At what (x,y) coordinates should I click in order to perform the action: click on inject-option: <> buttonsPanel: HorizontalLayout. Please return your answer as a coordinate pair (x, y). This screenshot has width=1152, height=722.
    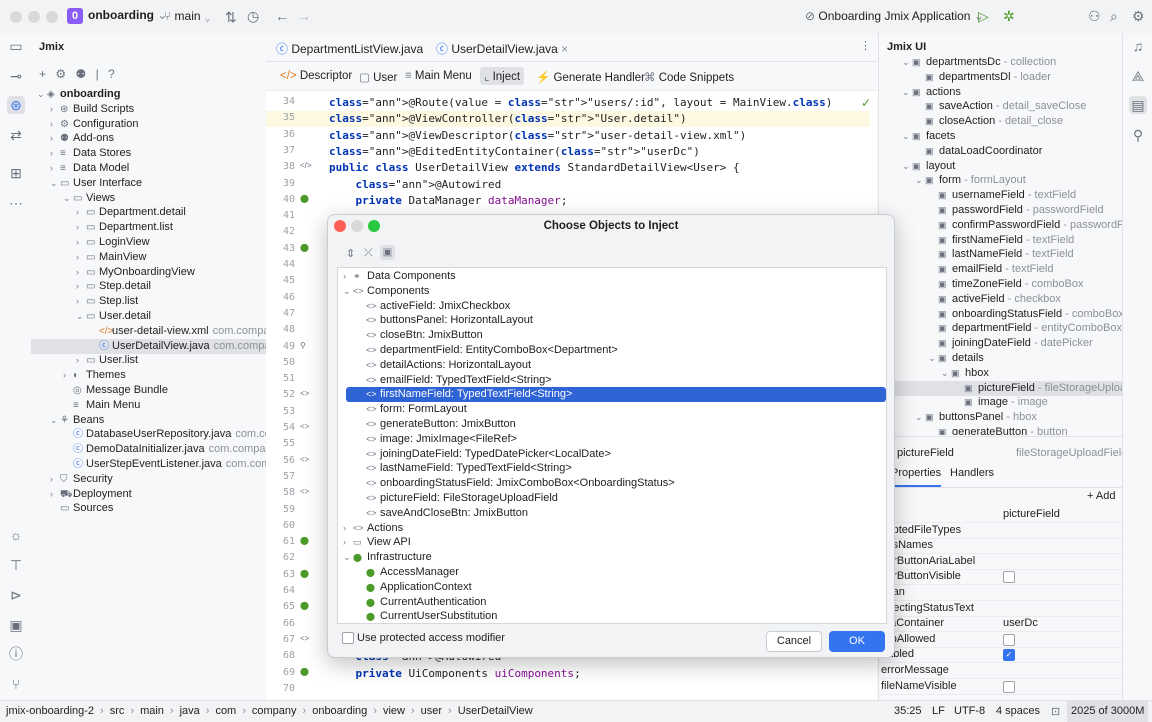
    Looking at the image, I should click on (612, 320).